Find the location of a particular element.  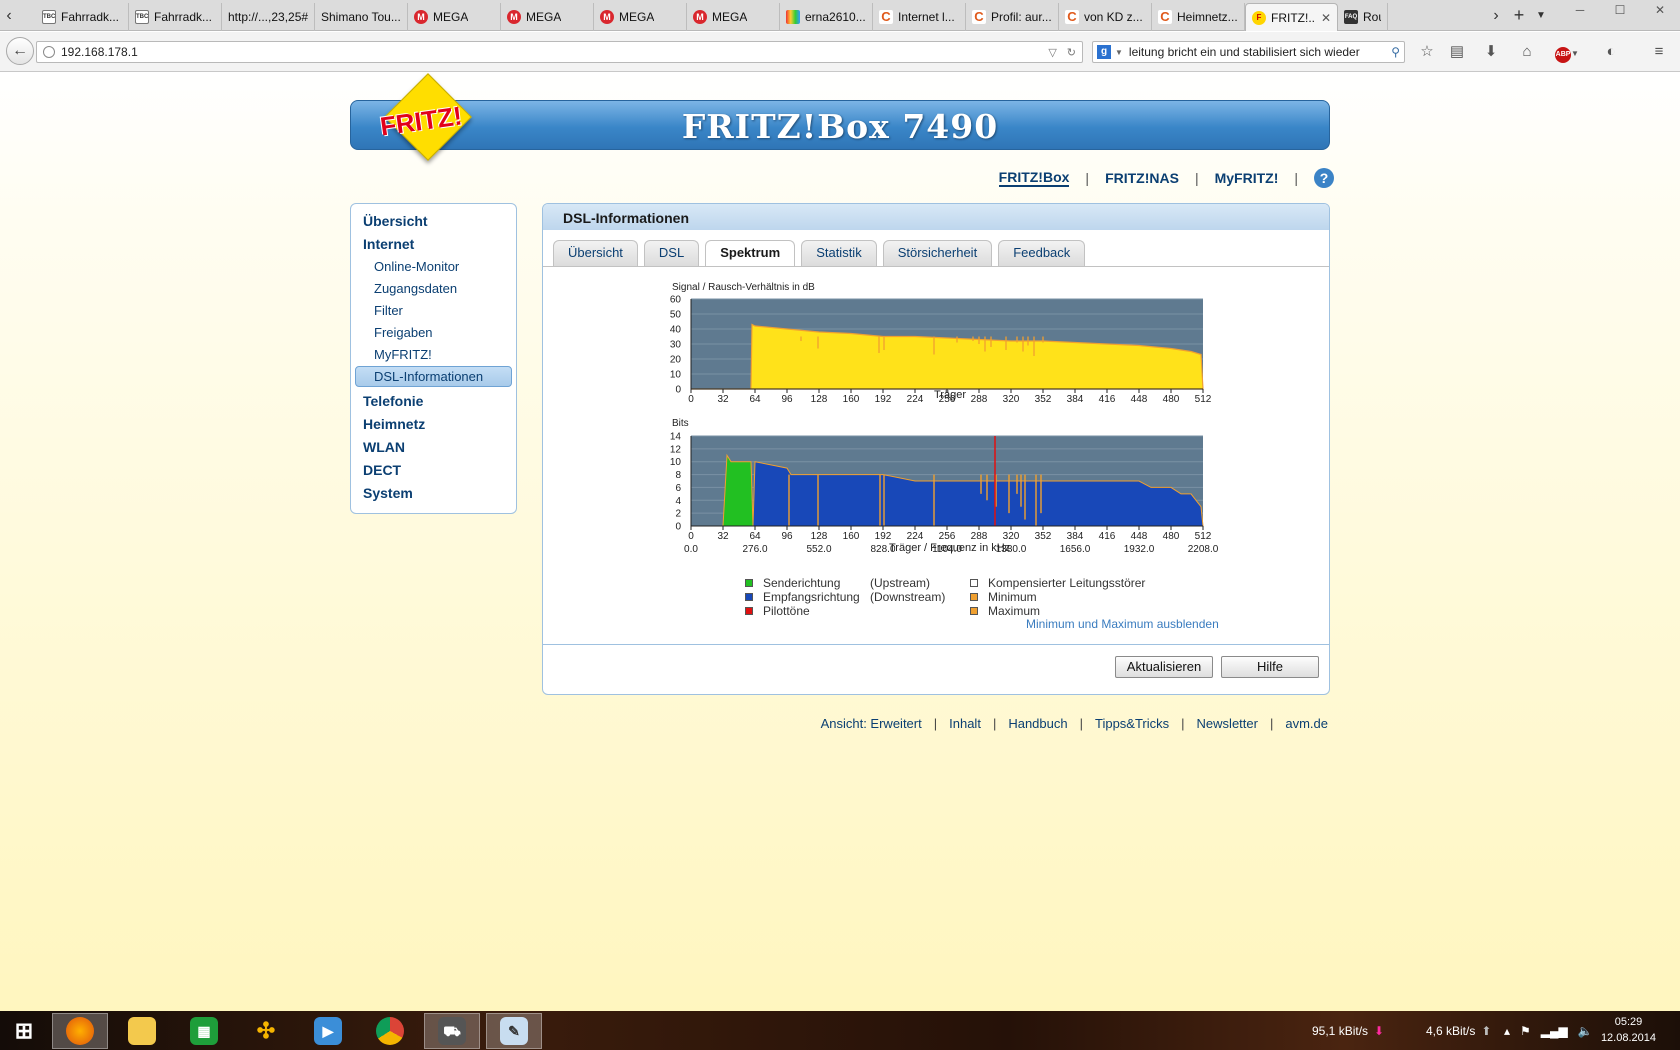

sidebar-item-uebersicht: Übersicht is located at coordinates (433, 221).